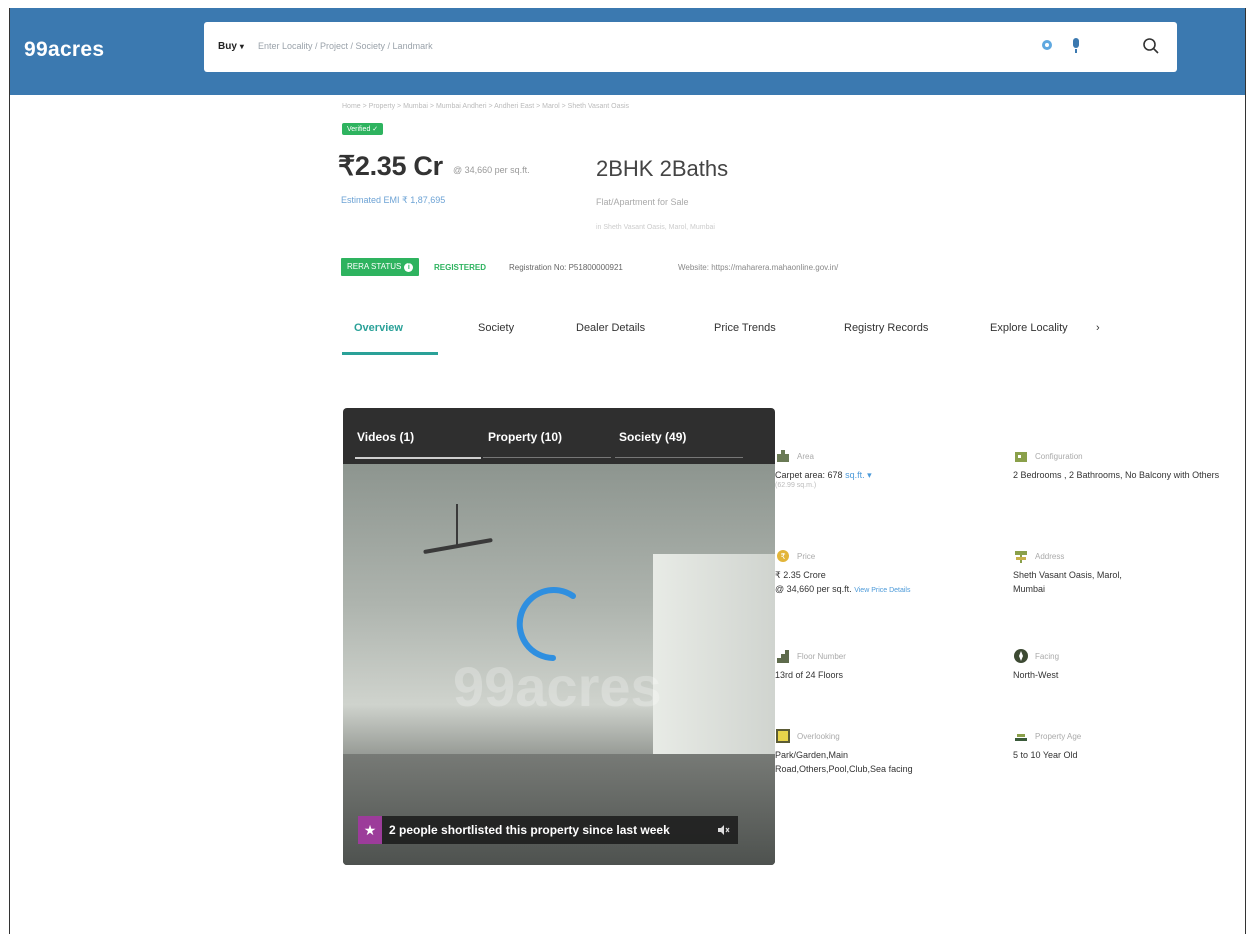 This screenshot has width=1255, height=934. Describe the element at coordinates (1098, 745) in the screenshot. I see `detail-property-age: Property Age 5 to 10 Year Old` at that location.